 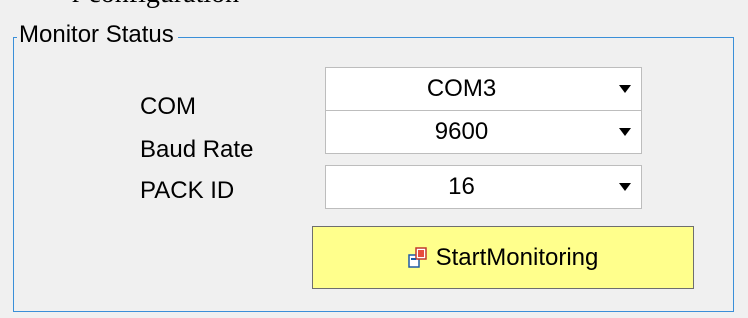 What do you see at coordinates (197, 149) in the screenshot?
I see `baud-rate-label: Baud Rate` at bounding box center [197, 149].